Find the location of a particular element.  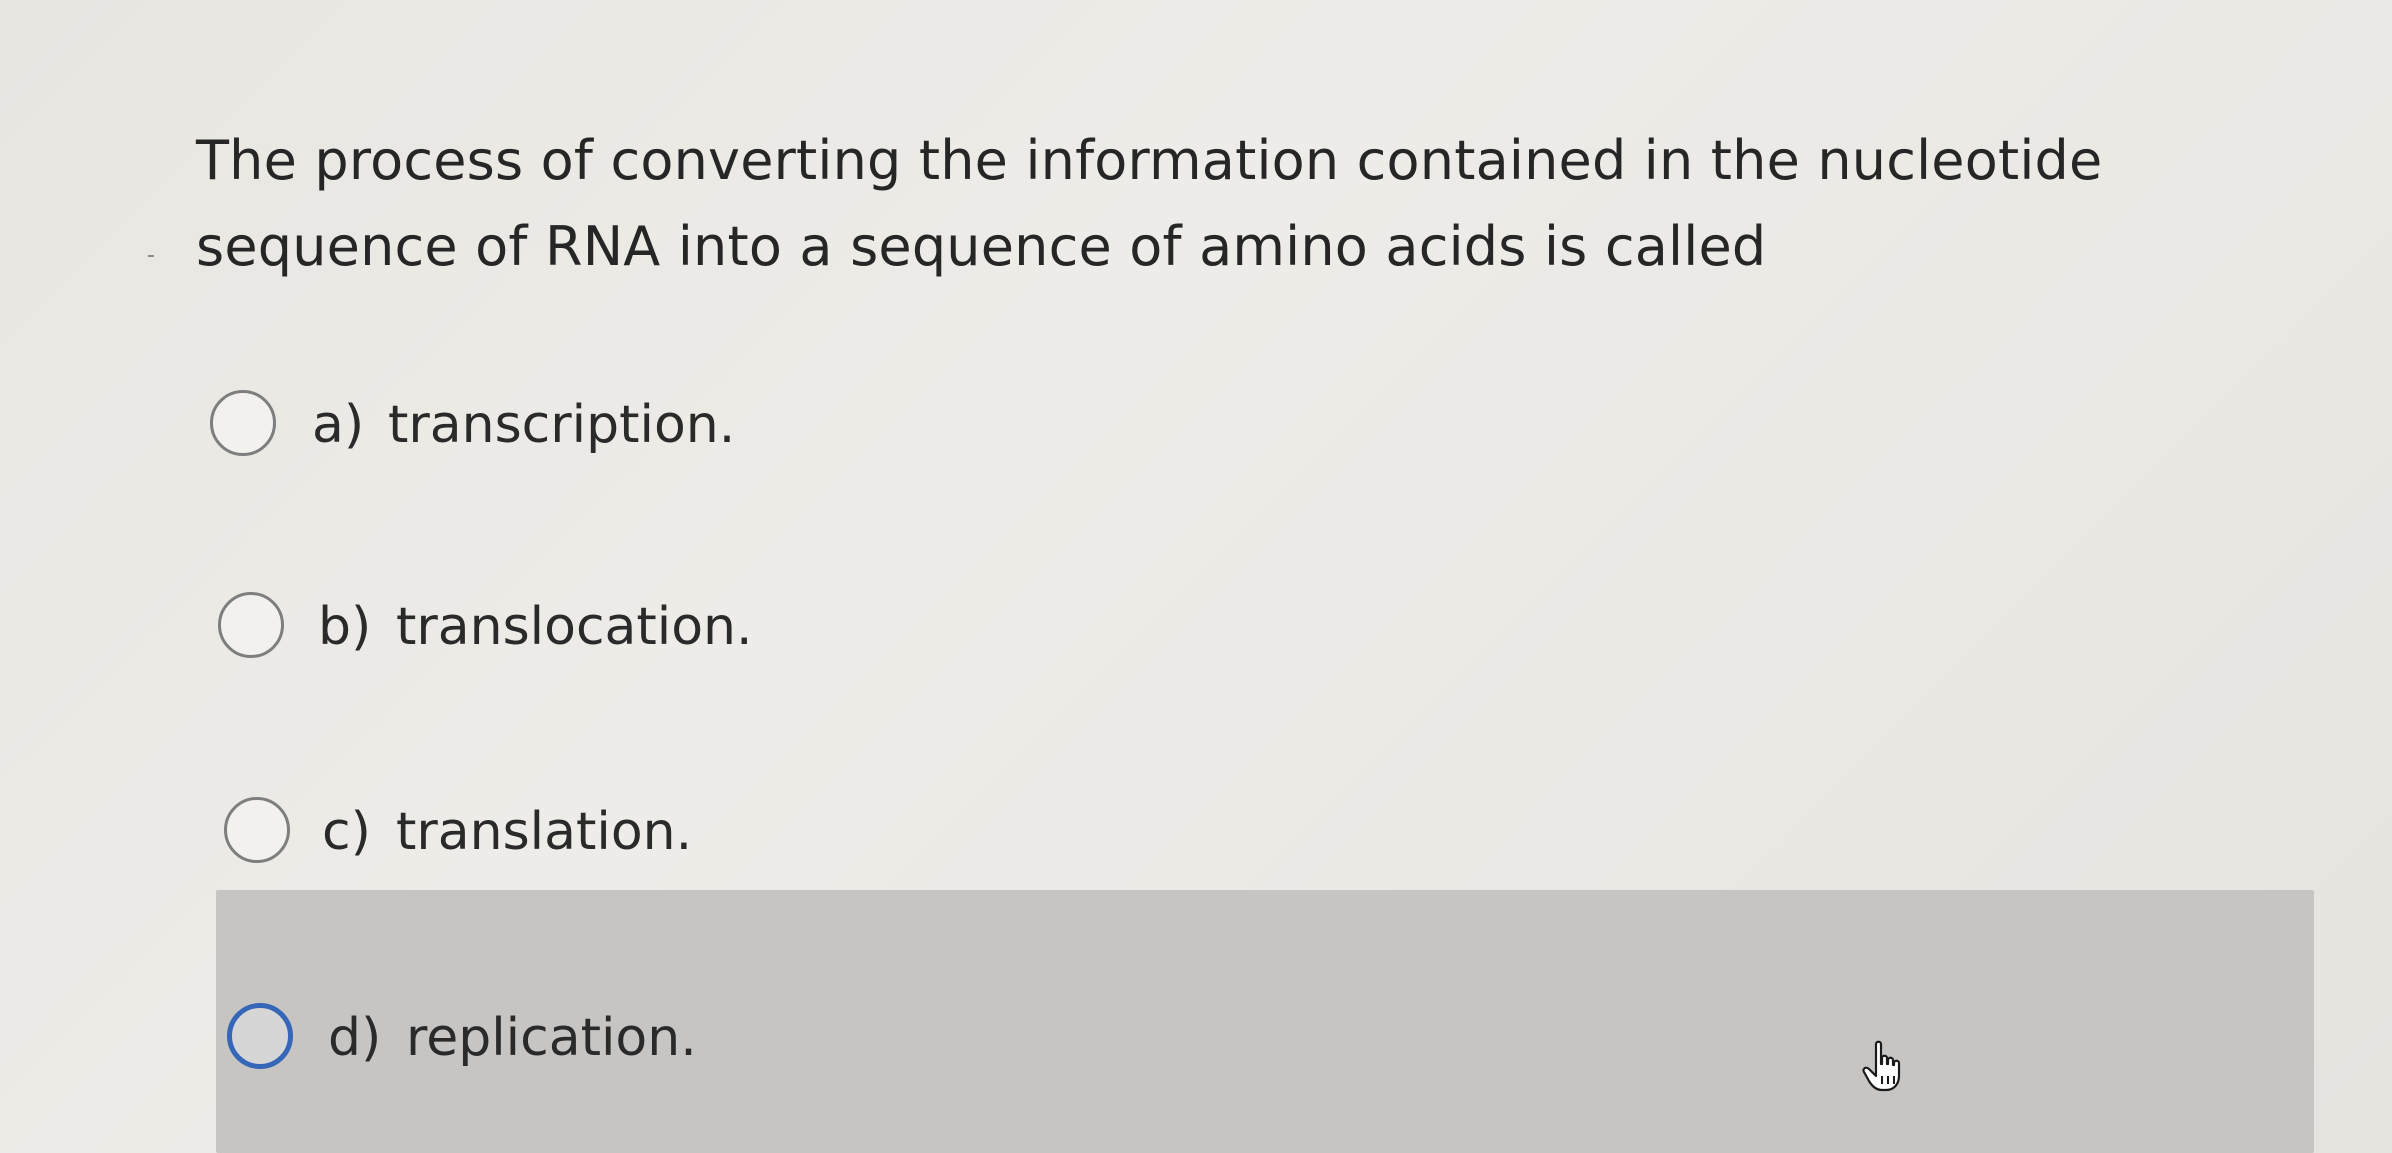

radio-button-d is located at coordinates (260, 1036).